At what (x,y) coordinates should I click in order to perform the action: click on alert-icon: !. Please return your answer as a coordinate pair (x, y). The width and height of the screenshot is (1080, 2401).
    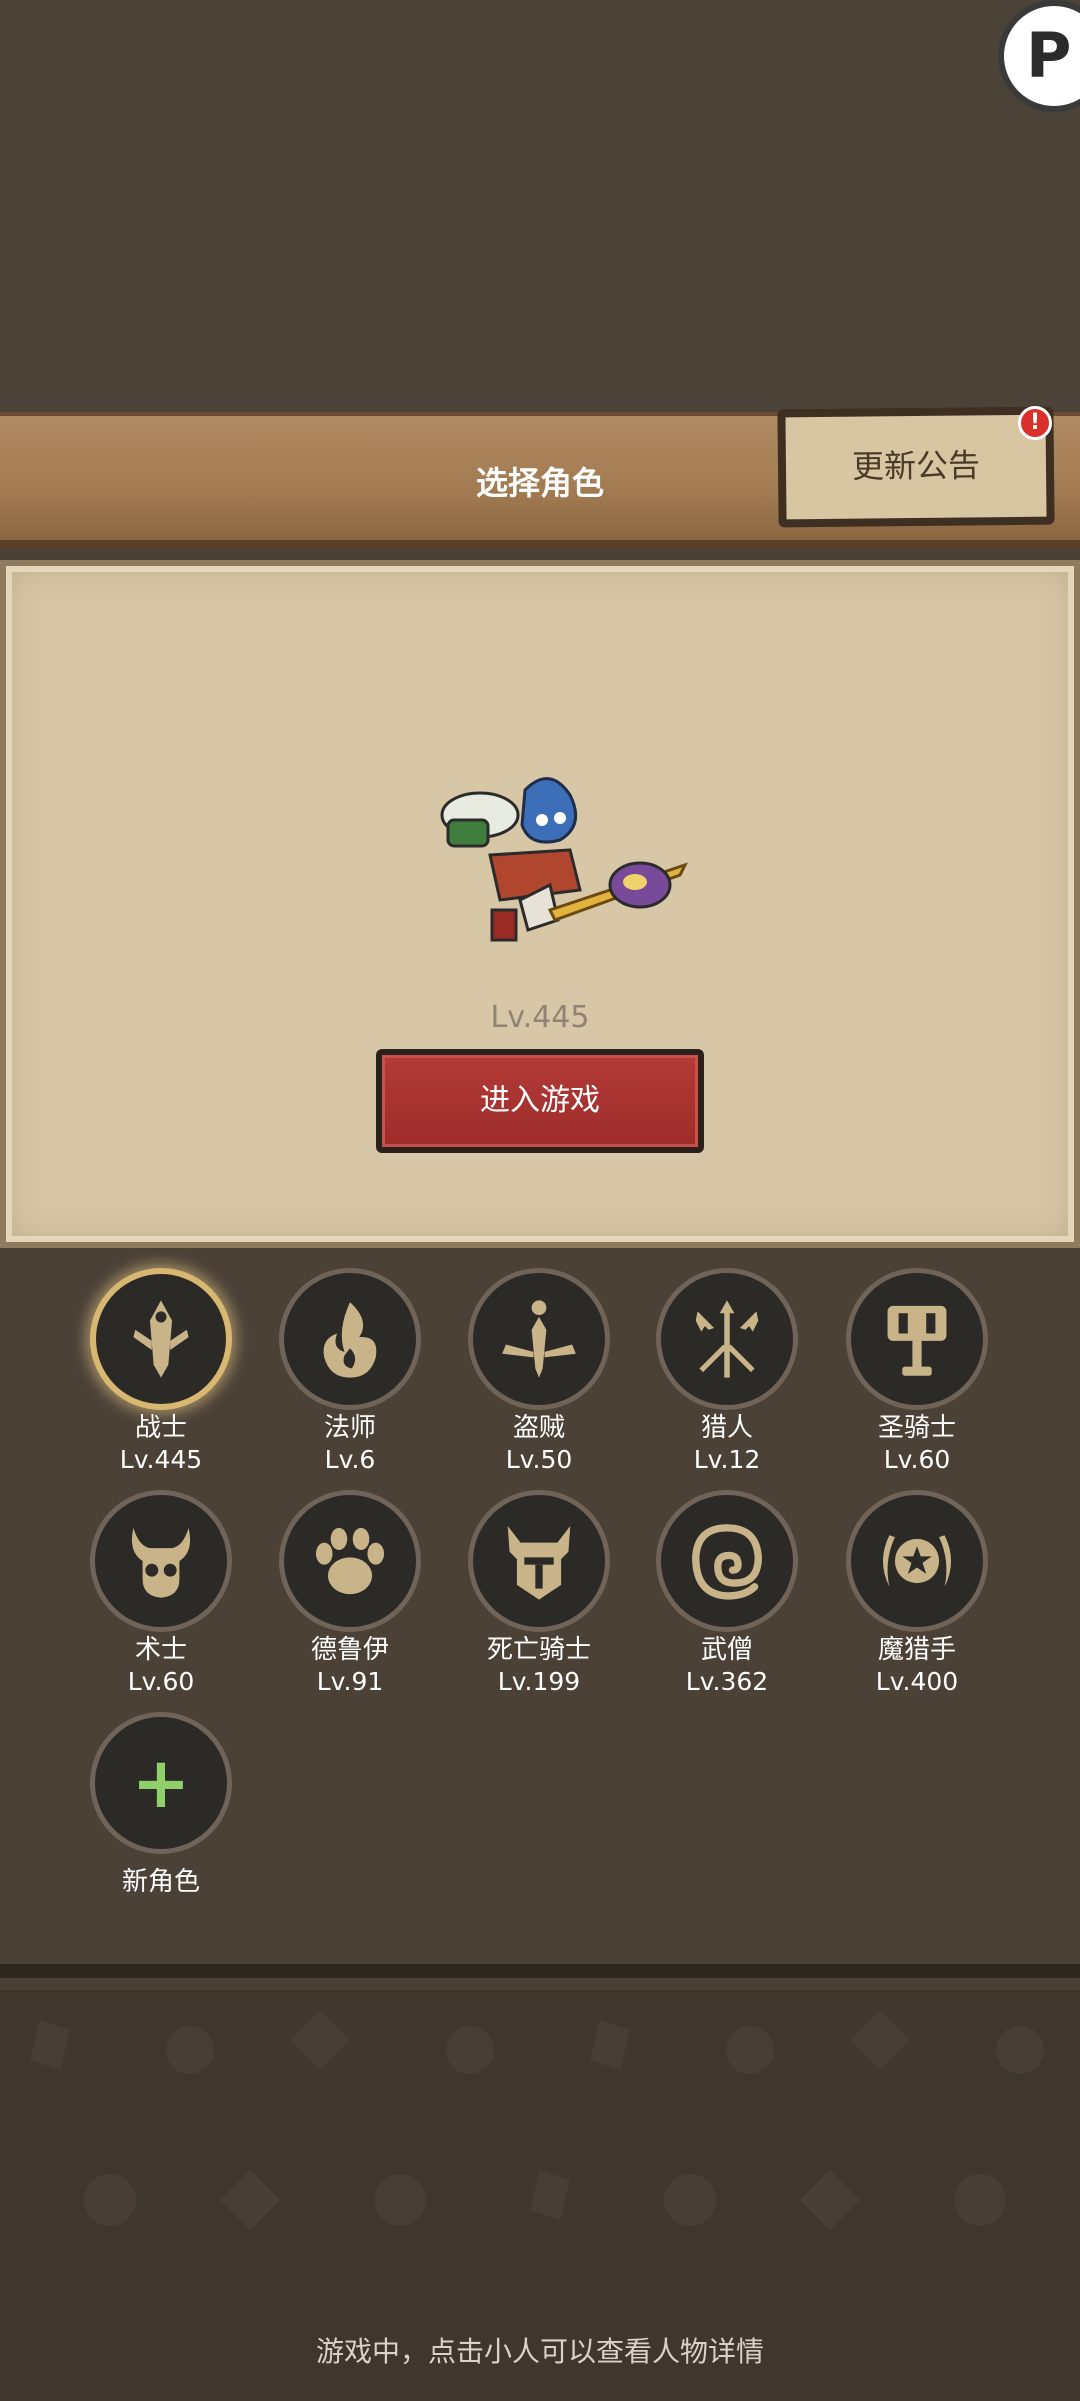
    Looking at the image, I should click on (1035, 423).